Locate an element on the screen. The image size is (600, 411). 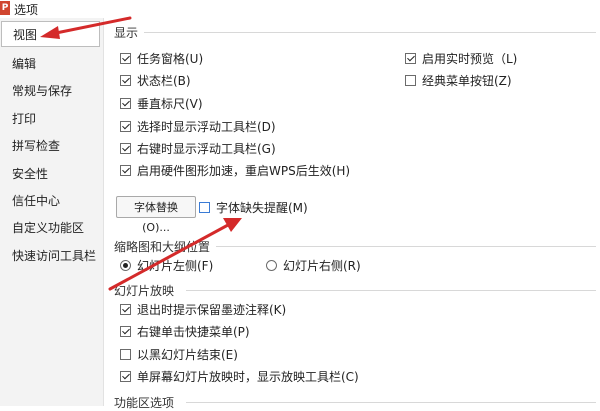
ribbon-section-divider is located at coordinates (391, 402).